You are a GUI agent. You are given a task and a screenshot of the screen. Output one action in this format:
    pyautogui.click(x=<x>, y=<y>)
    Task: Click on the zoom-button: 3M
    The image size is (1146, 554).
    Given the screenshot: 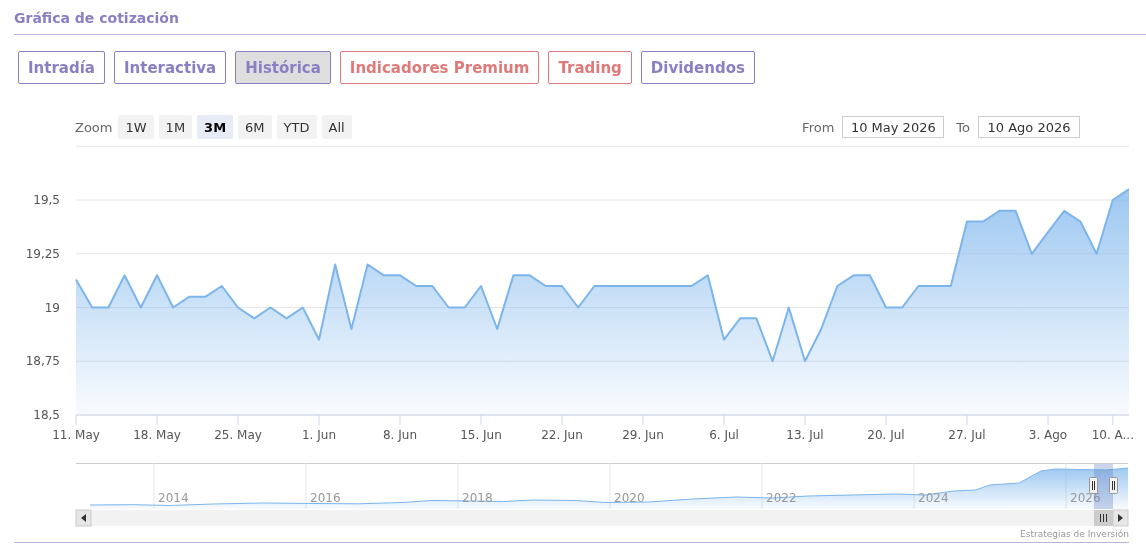 What is the action you would take?
    pyautogui.click(x=215, y=127)
    